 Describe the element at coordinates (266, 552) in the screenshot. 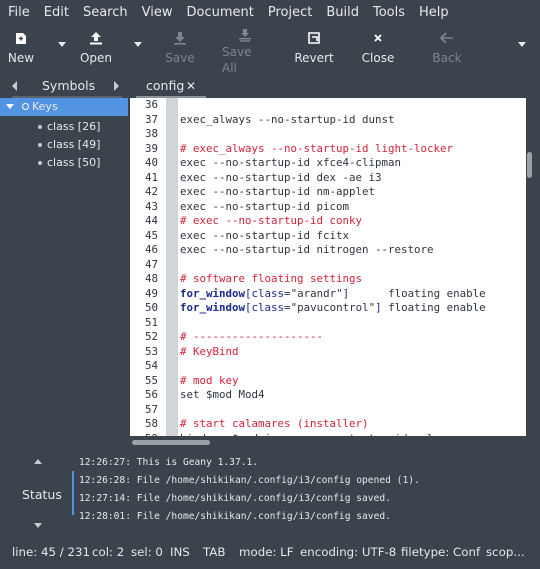

I see `status-line-ending: mode: LF` at that location.